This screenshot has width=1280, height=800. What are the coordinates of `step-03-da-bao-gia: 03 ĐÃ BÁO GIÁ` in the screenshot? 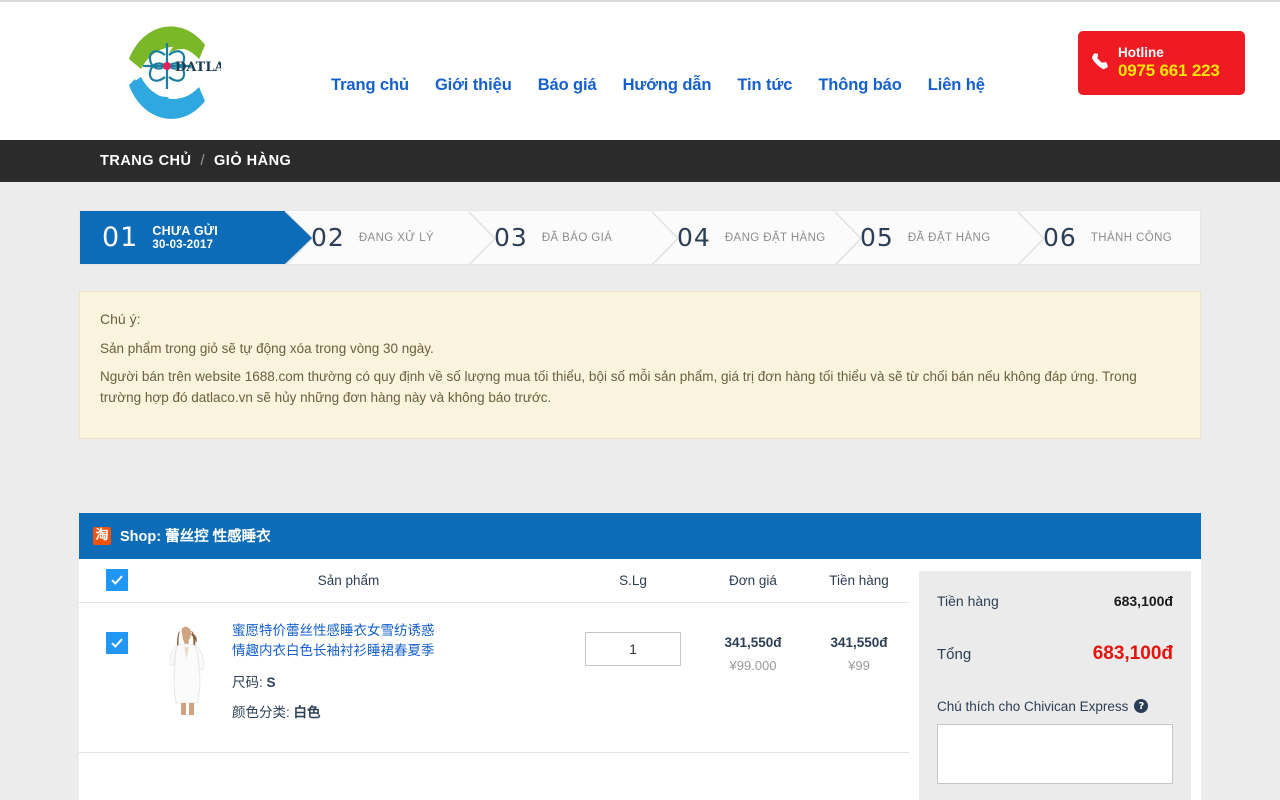 It's located at (559, 237).